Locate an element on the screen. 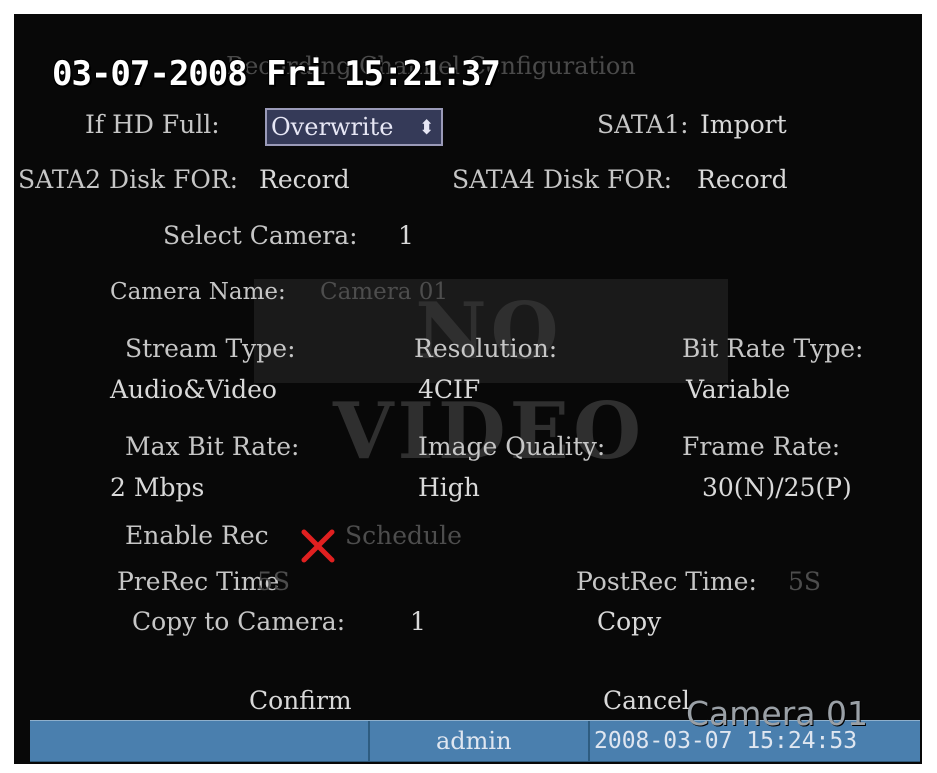  sata2-label: SATA2 Disk FOR: is located at coordinates (128, 179).